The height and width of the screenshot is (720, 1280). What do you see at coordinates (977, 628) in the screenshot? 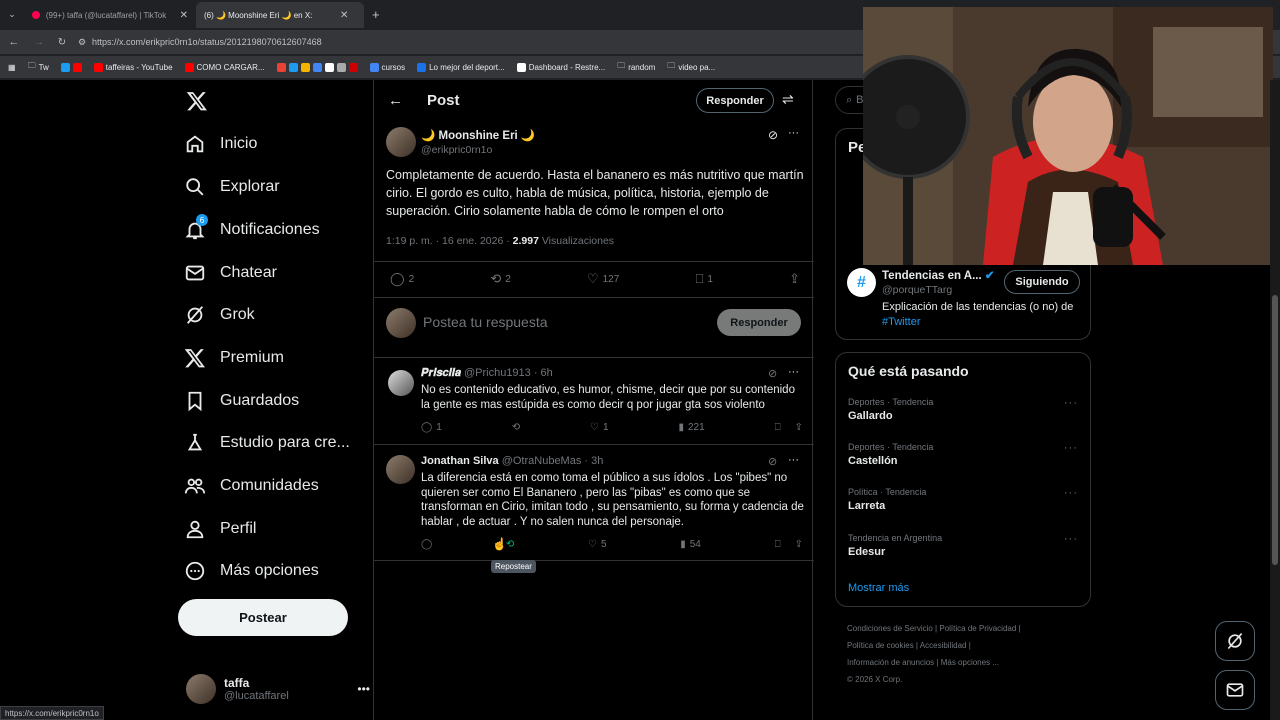
I see `footer-link: Política de Privacidad` at bounding box center [977, 628].